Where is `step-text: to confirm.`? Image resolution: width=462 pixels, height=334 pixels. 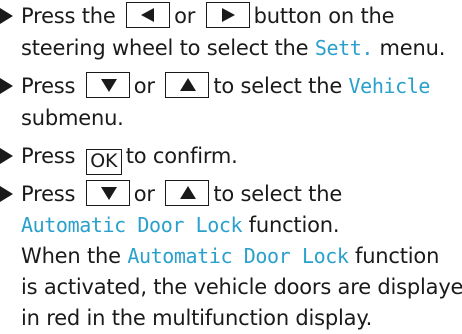 step-text: to confirm. is located at coordinates (181, 156).